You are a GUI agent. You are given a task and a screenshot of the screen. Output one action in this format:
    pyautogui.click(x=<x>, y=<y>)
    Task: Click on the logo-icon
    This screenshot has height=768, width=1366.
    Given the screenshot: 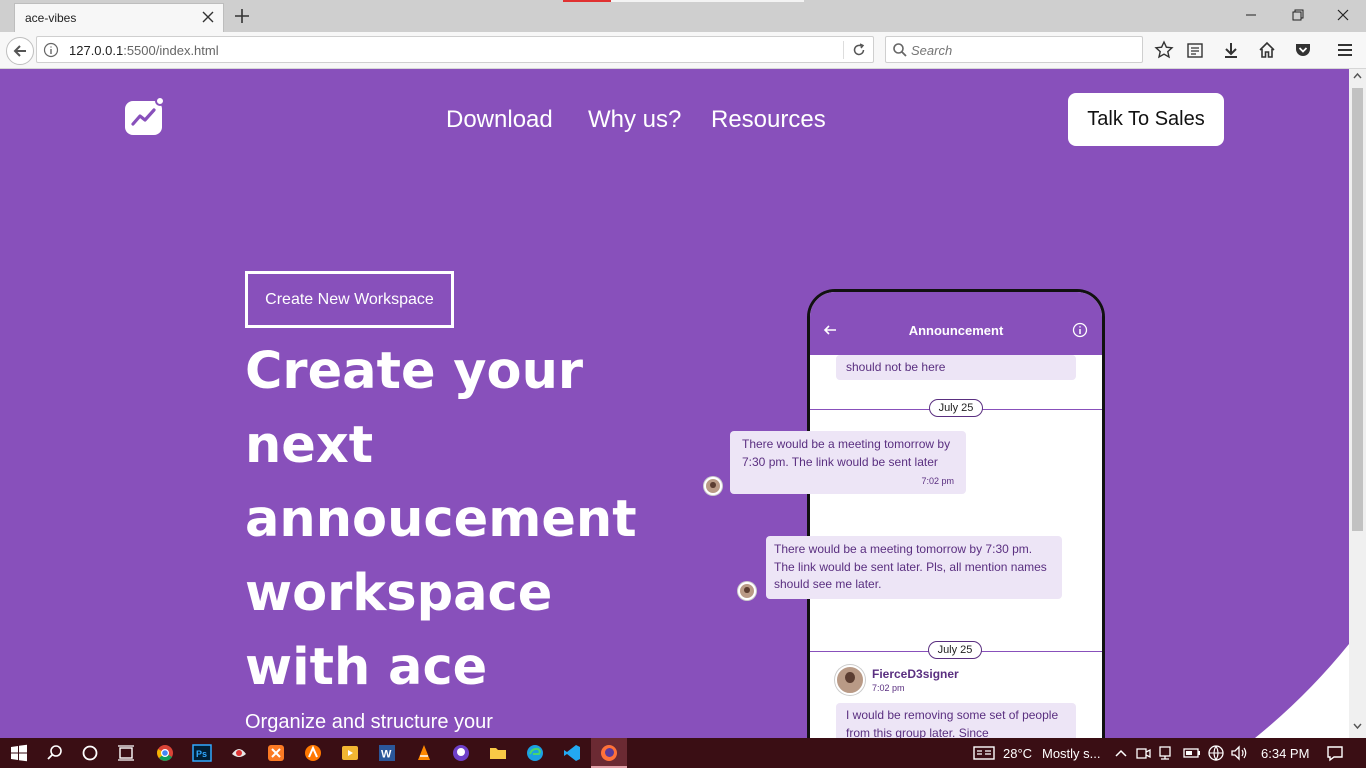 What is the action you would take?
    pyautogui.click(x=146, y=118)
    